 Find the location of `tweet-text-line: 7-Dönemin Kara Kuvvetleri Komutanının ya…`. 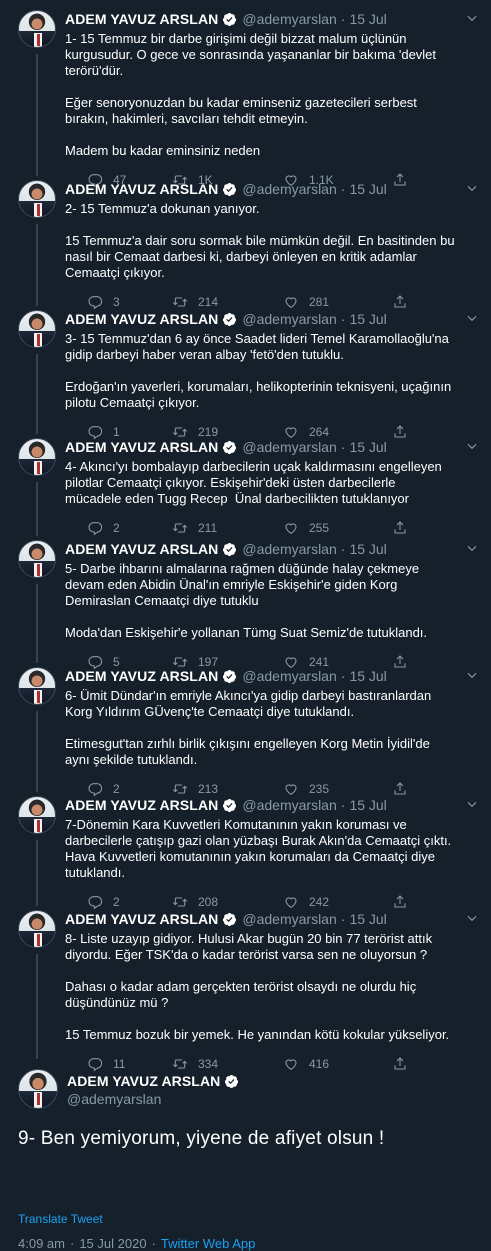

tweet-text-line: 7-Dönemin Kara Kuvvetleri Komutanının ya… is located at coordinates (236, 824).